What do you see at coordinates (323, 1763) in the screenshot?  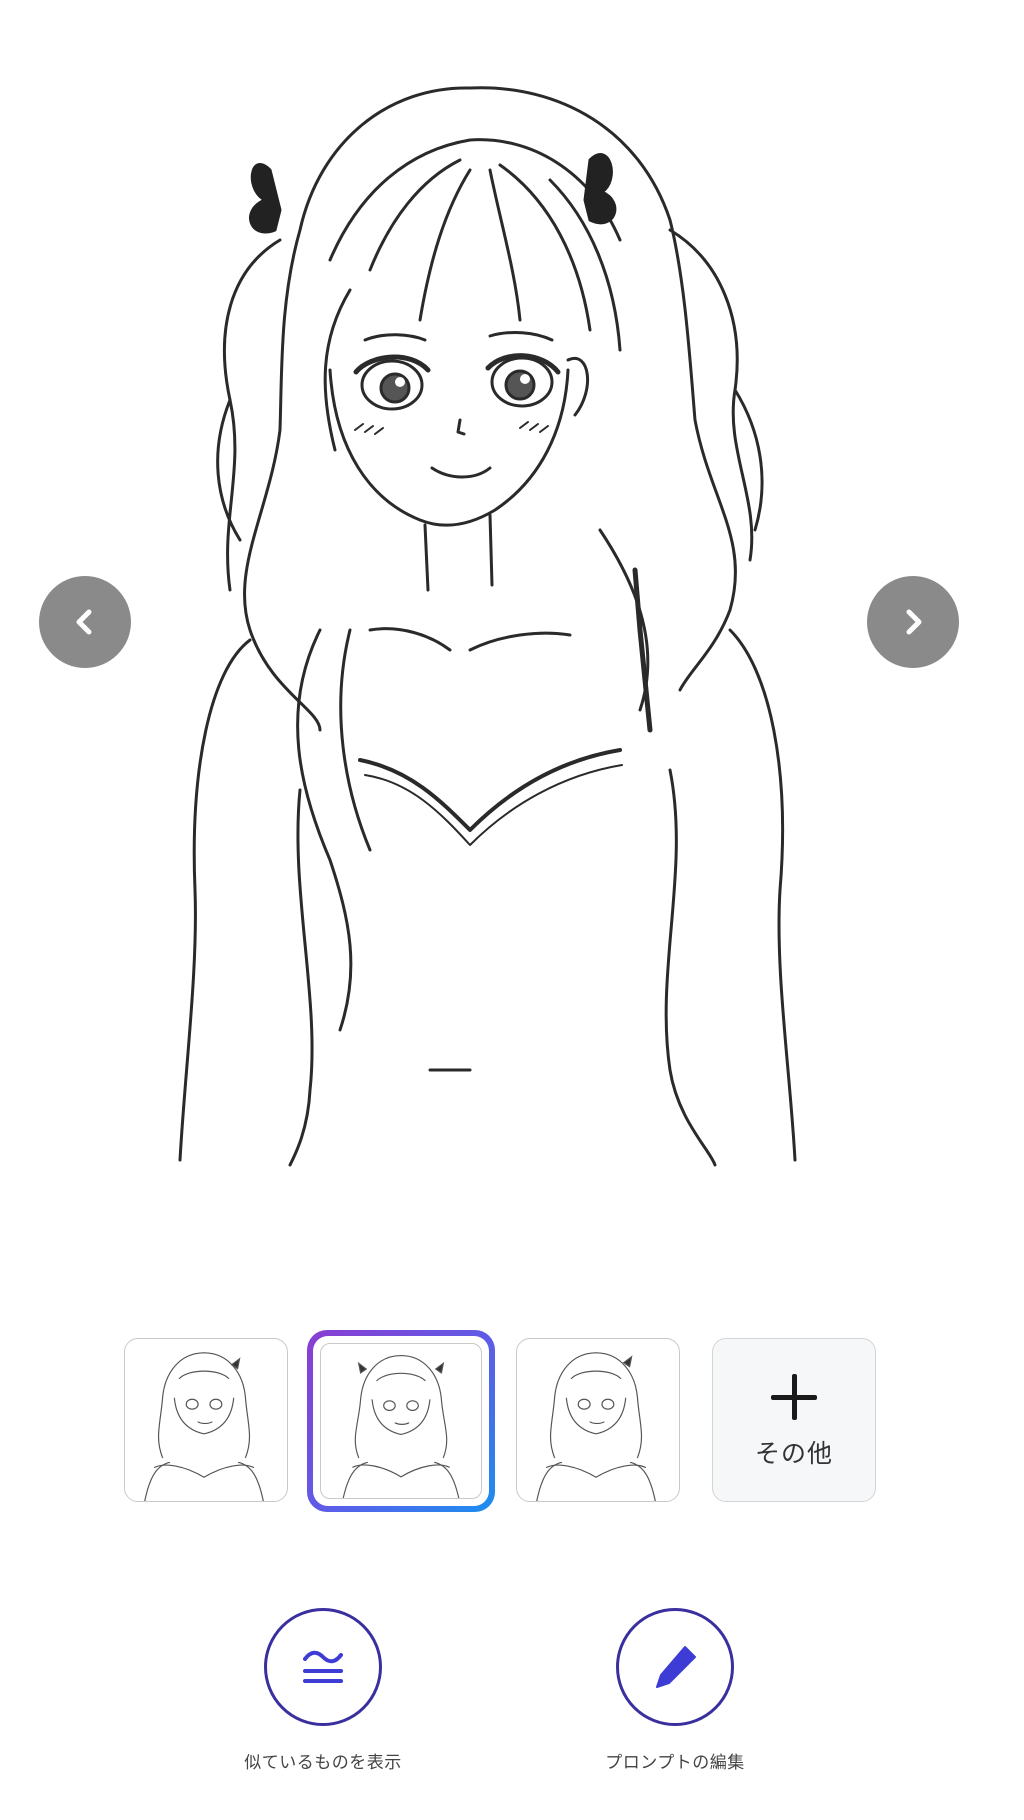 I see `show-similar-label: 似ているものを表示` at bounding box center [323, 1763].